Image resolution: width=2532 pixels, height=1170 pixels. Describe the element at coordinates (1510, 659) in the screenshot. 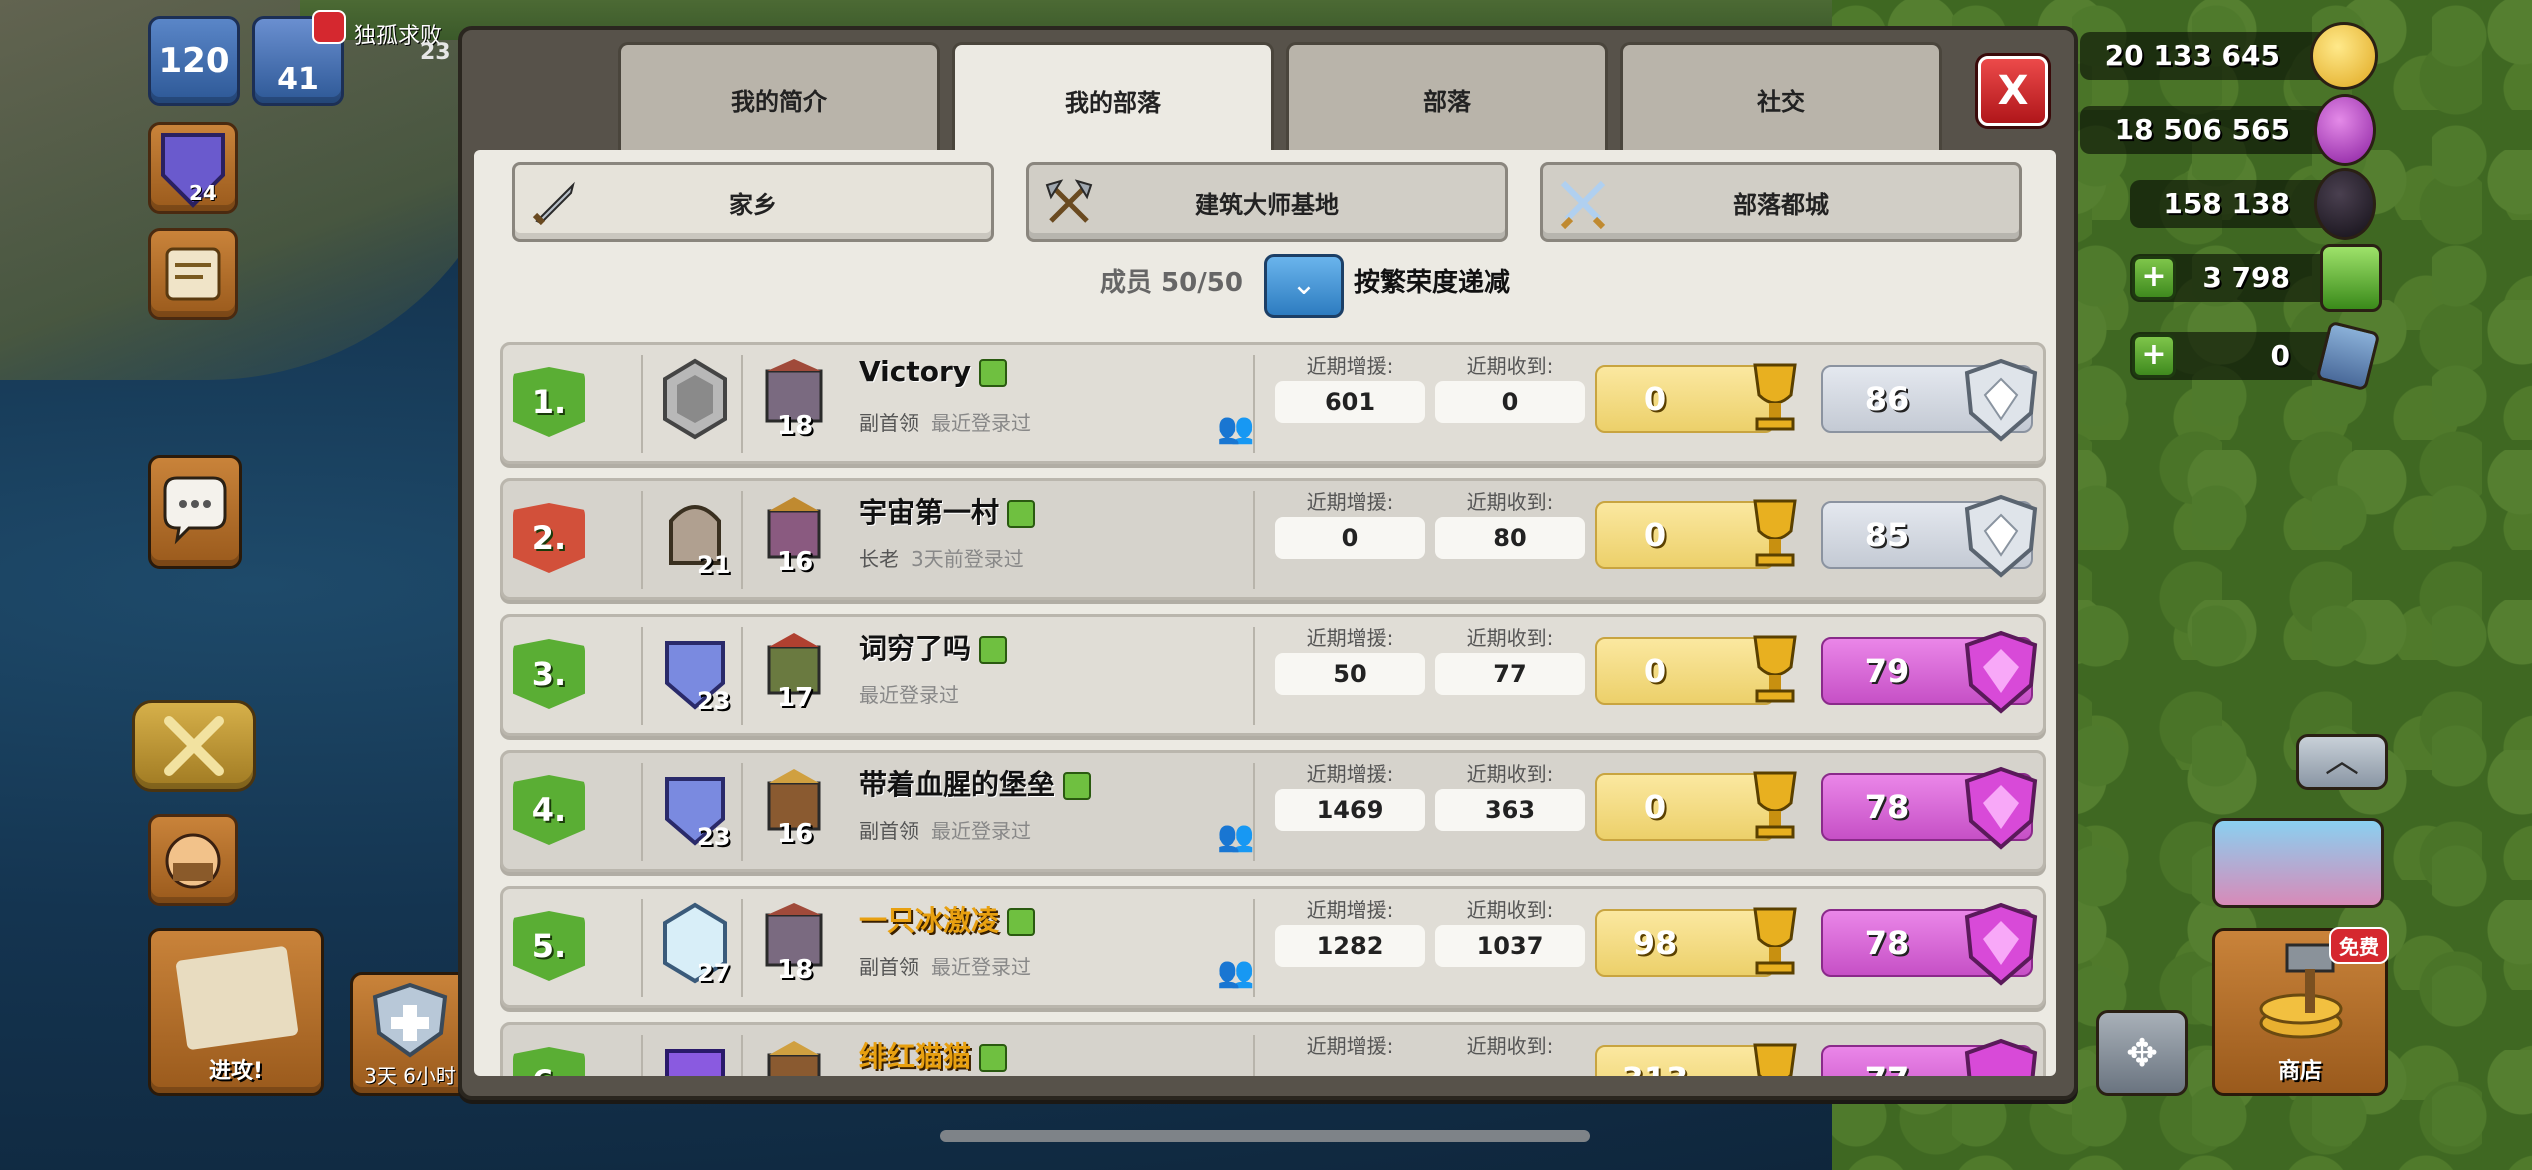

I see `received-stat: 近期收到: 77` at that location.